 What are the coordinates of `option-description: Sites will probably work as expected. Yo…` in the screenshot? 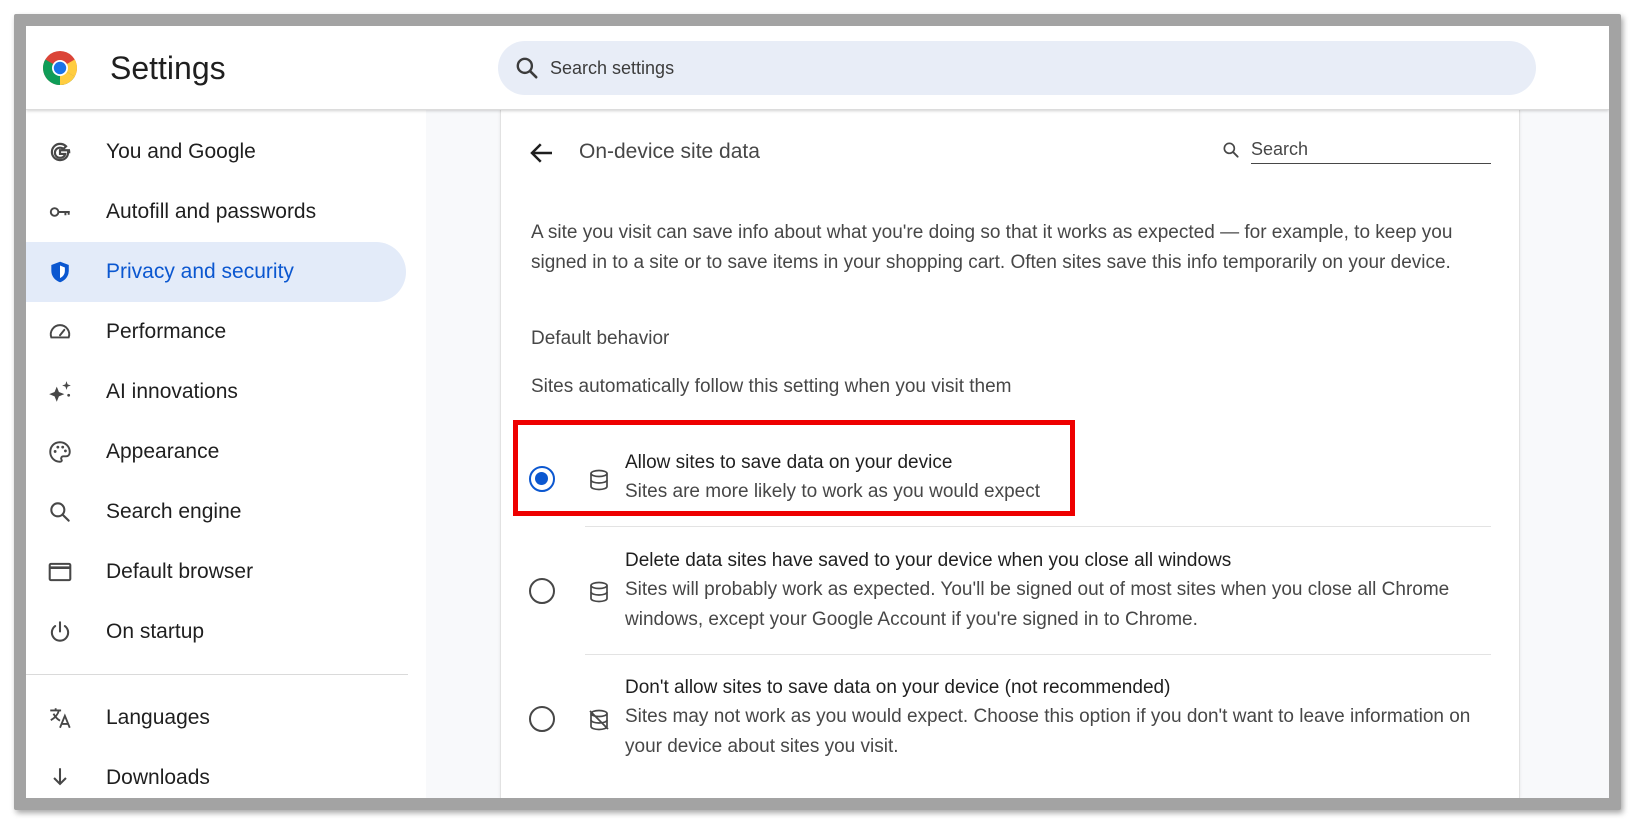 It's located at (1037, 604).